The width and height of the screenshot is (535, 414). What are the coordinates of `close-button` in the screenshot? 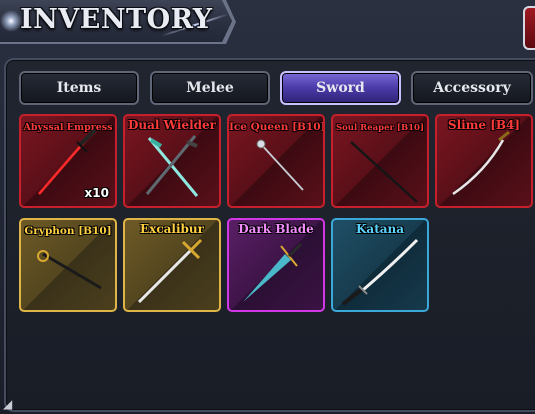 It's located at (529, 28).